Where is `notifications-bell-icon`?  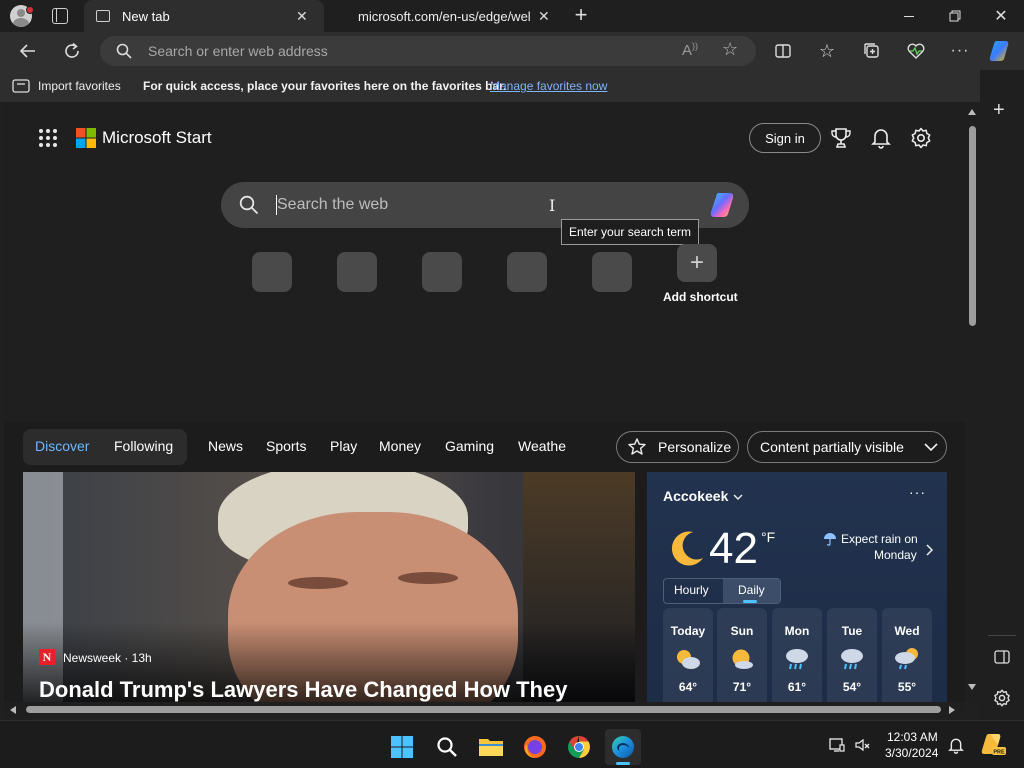
notifications-bell-icon is located at coordinates (881, 138).